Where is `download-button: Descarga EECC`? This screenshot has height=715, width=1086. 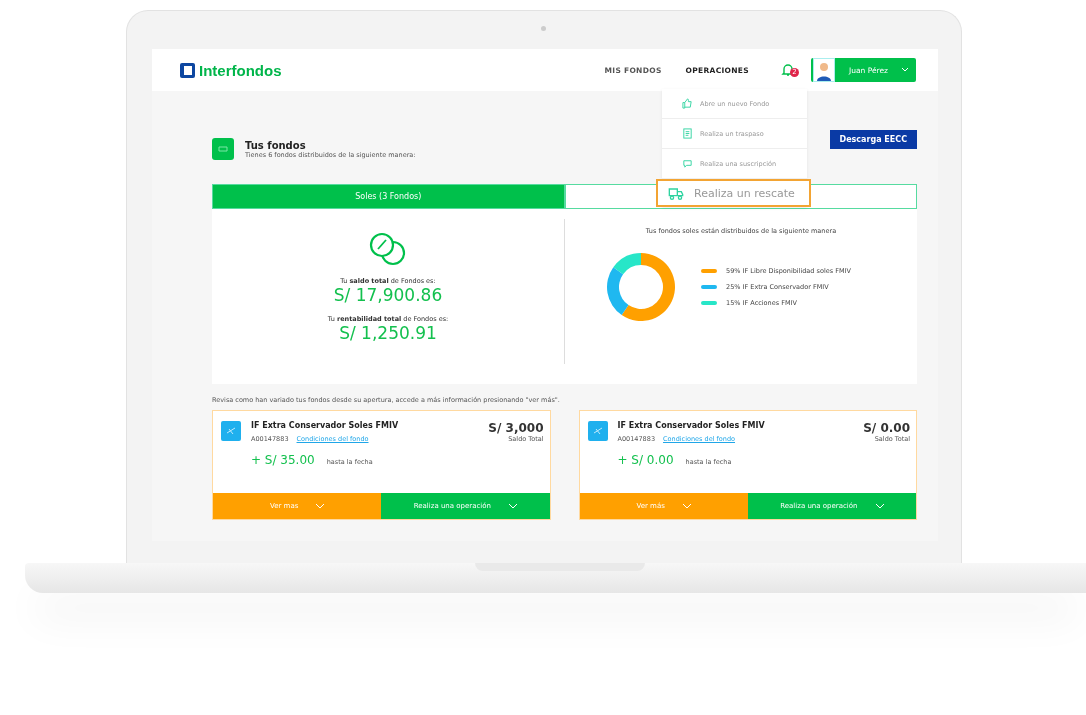
download-button: Descarga EECC is located at coordinates (873, 139).